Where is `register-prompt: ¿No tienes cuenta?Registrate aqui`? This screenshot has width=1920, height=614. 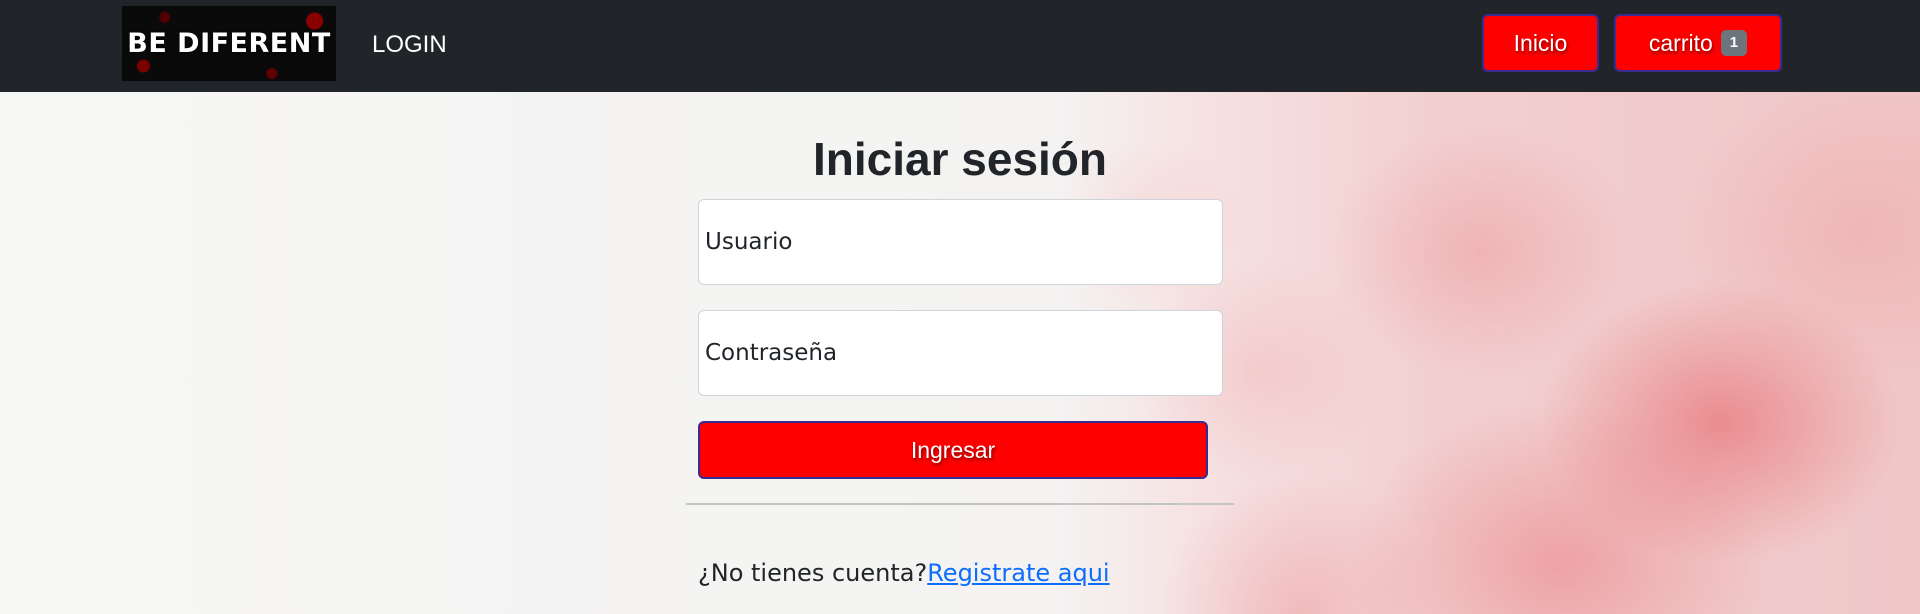 register-prompt: ¿No tienes cuenta?Registrate aqui is located at coordinates (904, 573).